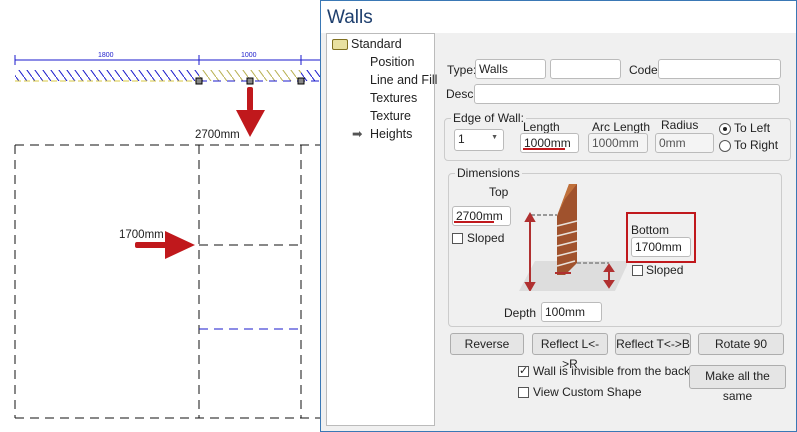 The image size is (797, 432). Describe the element at coordinates (558, 17) in the screenshot. I see `title-bar: Walls` at that location.